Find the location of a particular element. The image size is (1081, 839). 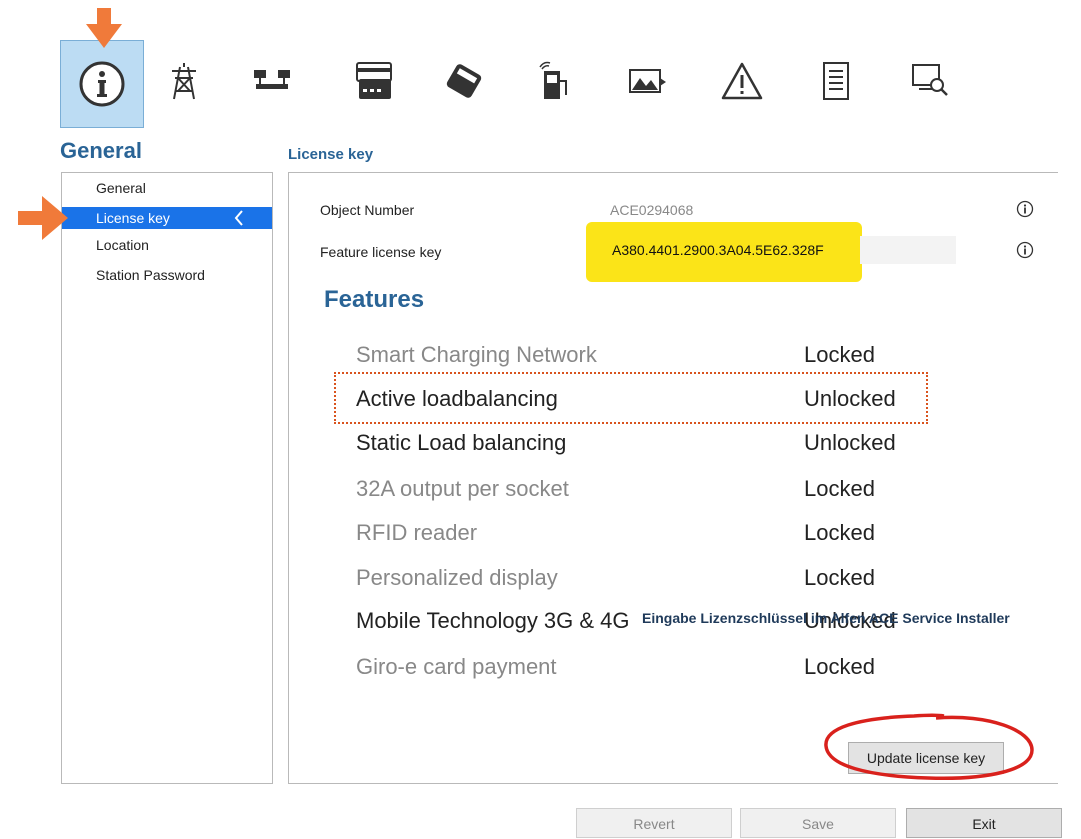

toolbar-document-button is located at coordinates (836, 81).